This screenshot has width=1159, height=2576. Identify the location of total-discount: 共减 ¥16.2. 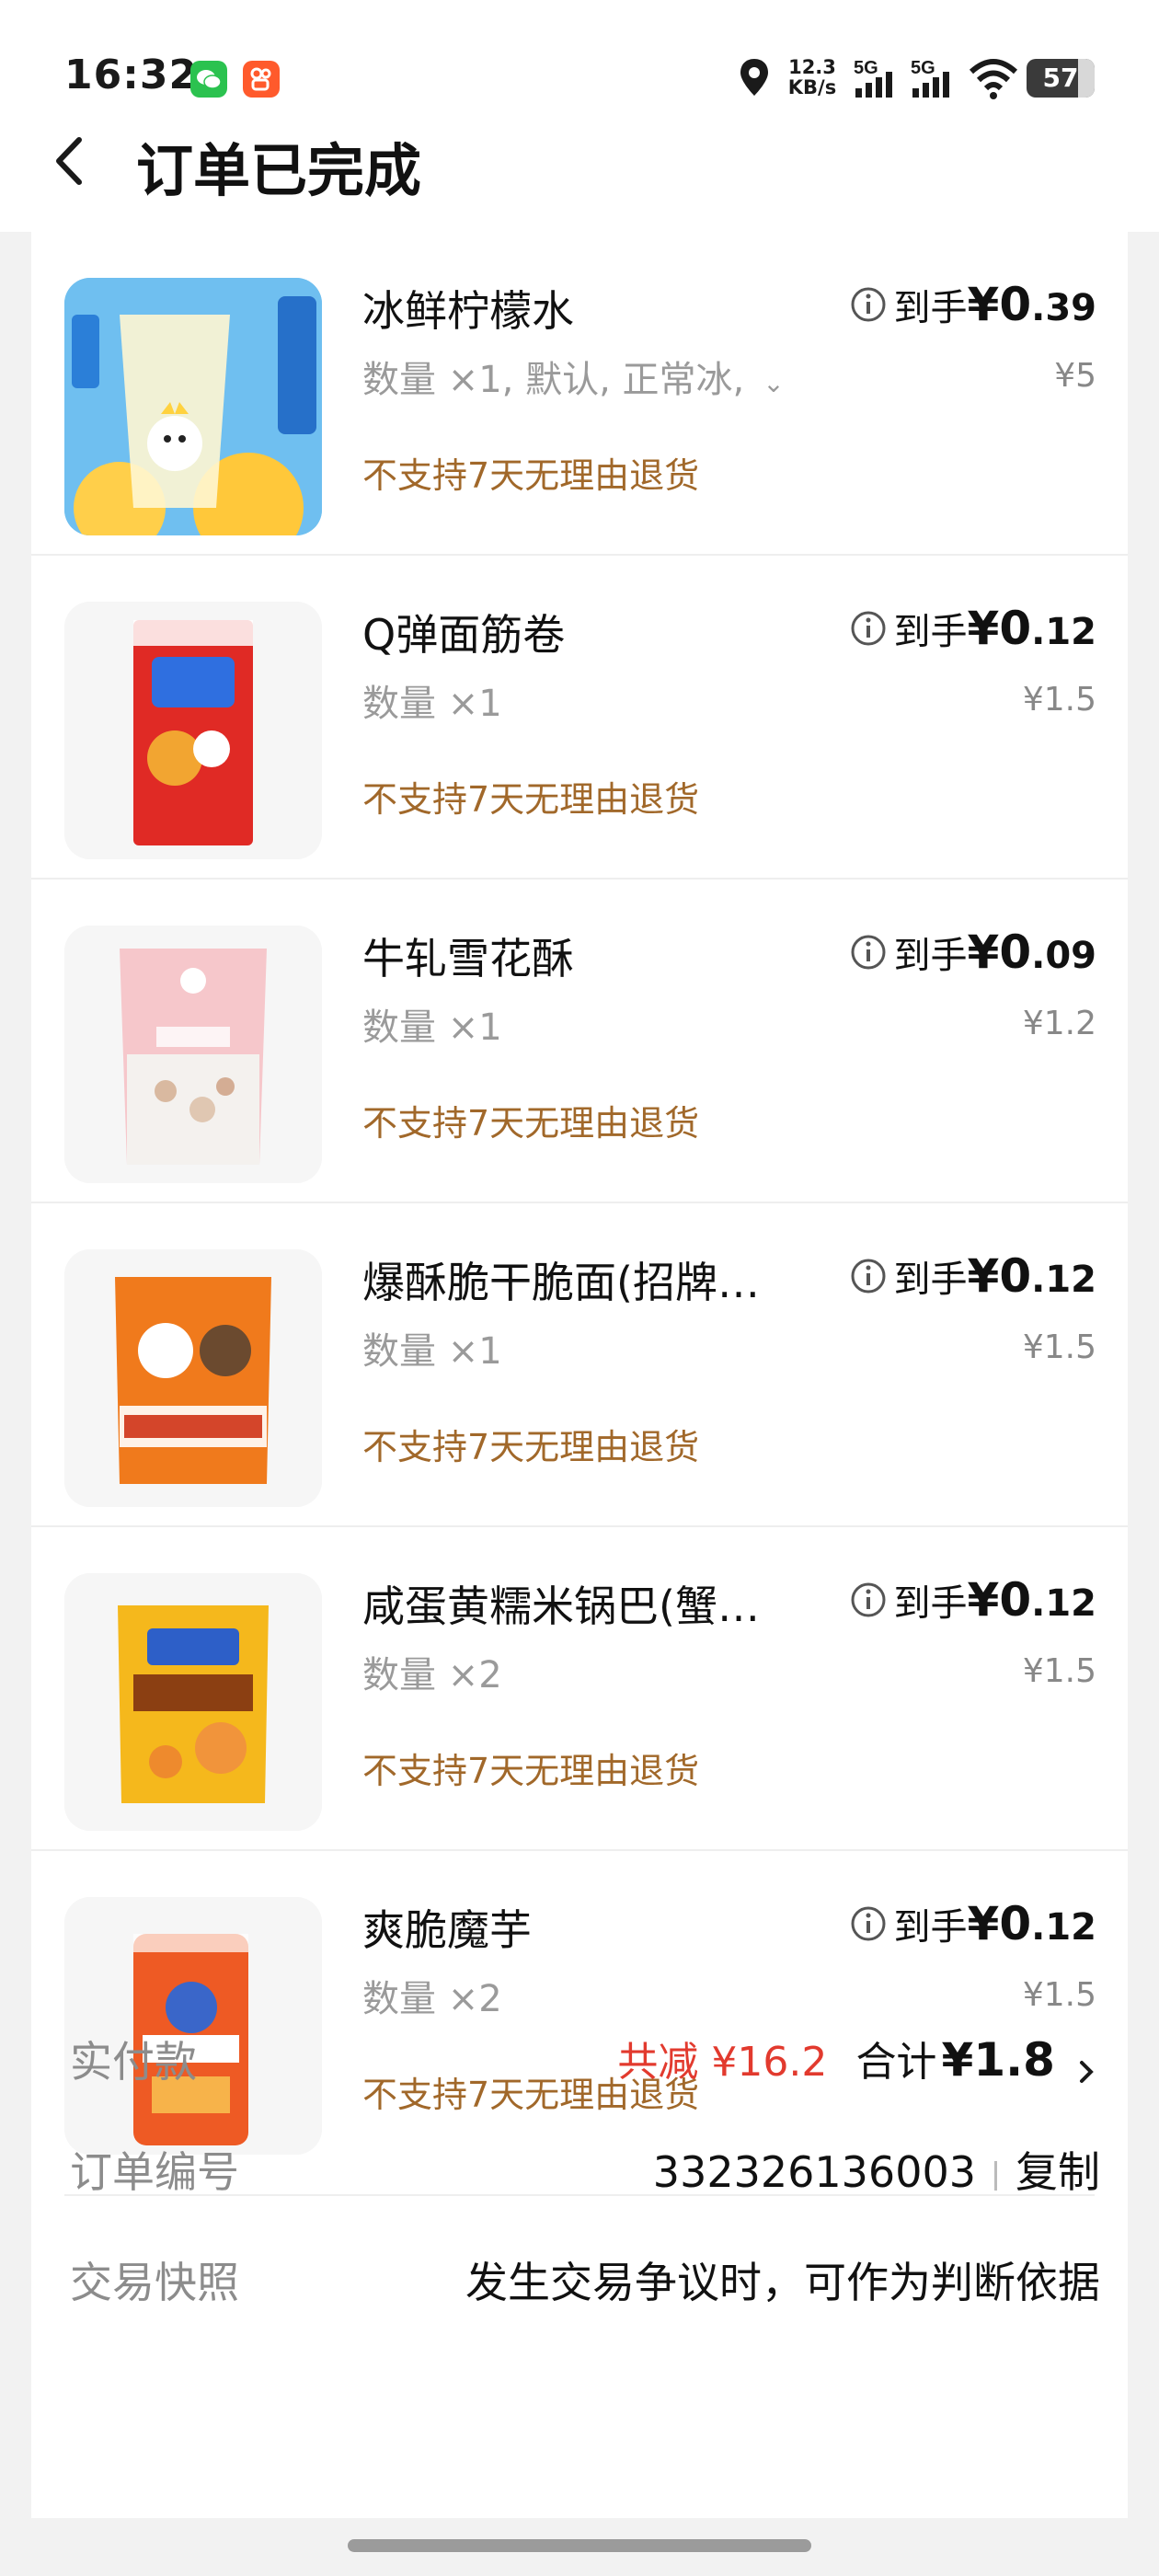
(722, 2062).